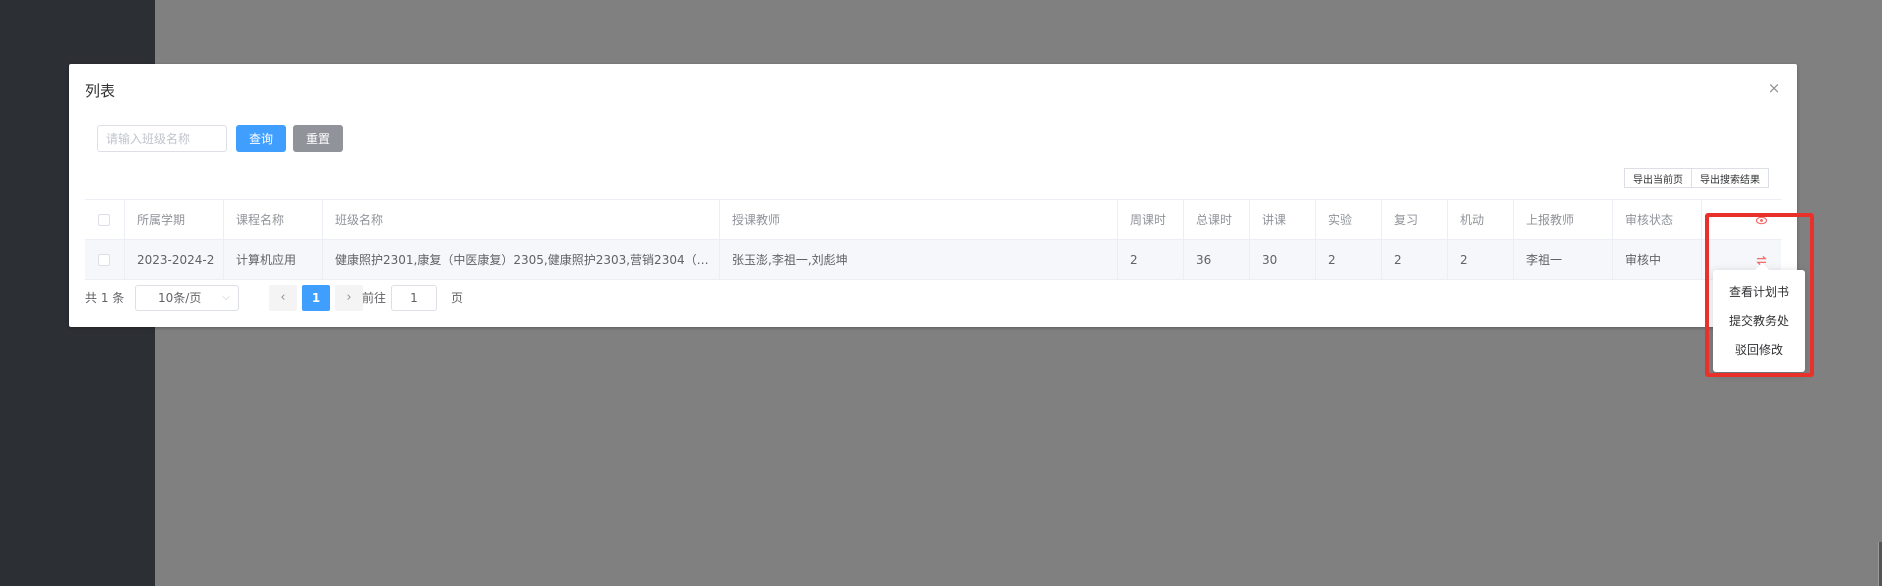 This screenshot has height=586, width=1882. I want to click on menu-item-view-plan: 查看计划书, so click(1759, 292).